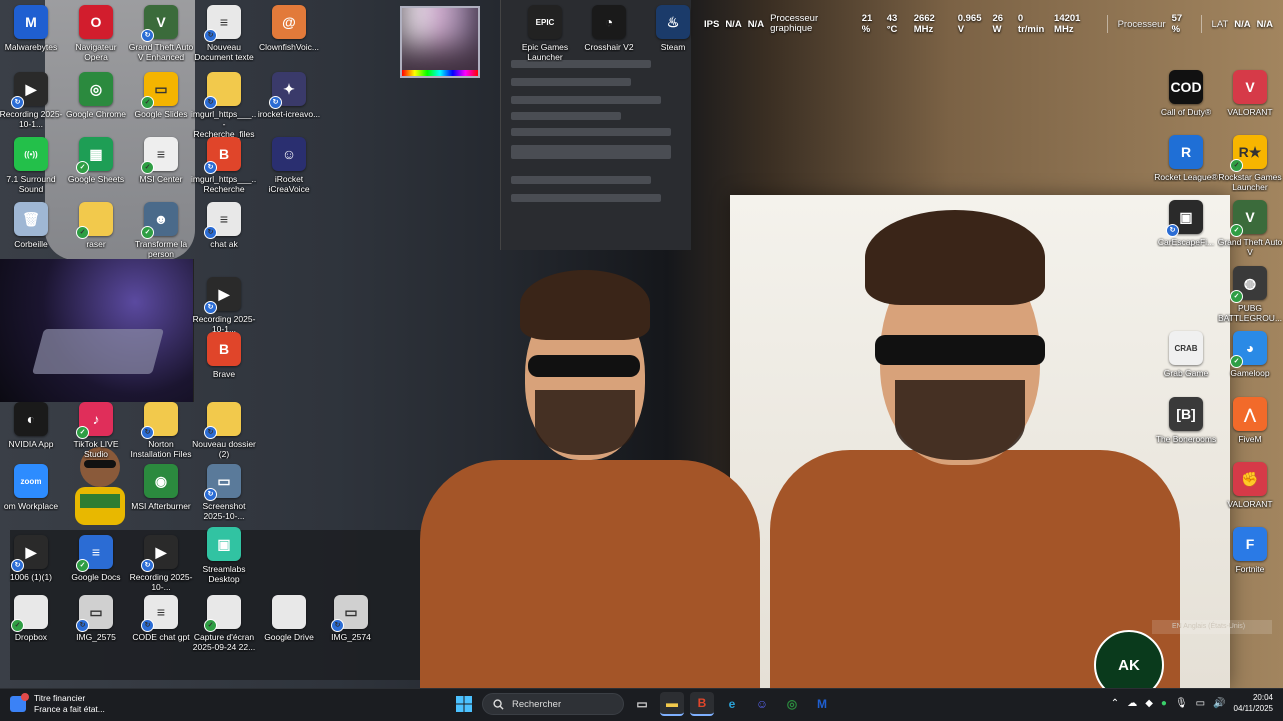 This screenshot has height=721, width=1283. What do you see at coordinates (31, 28) in the screenshot?
I see `desktop-icon: M Malwarebytes` at bounding box center [31, 28].